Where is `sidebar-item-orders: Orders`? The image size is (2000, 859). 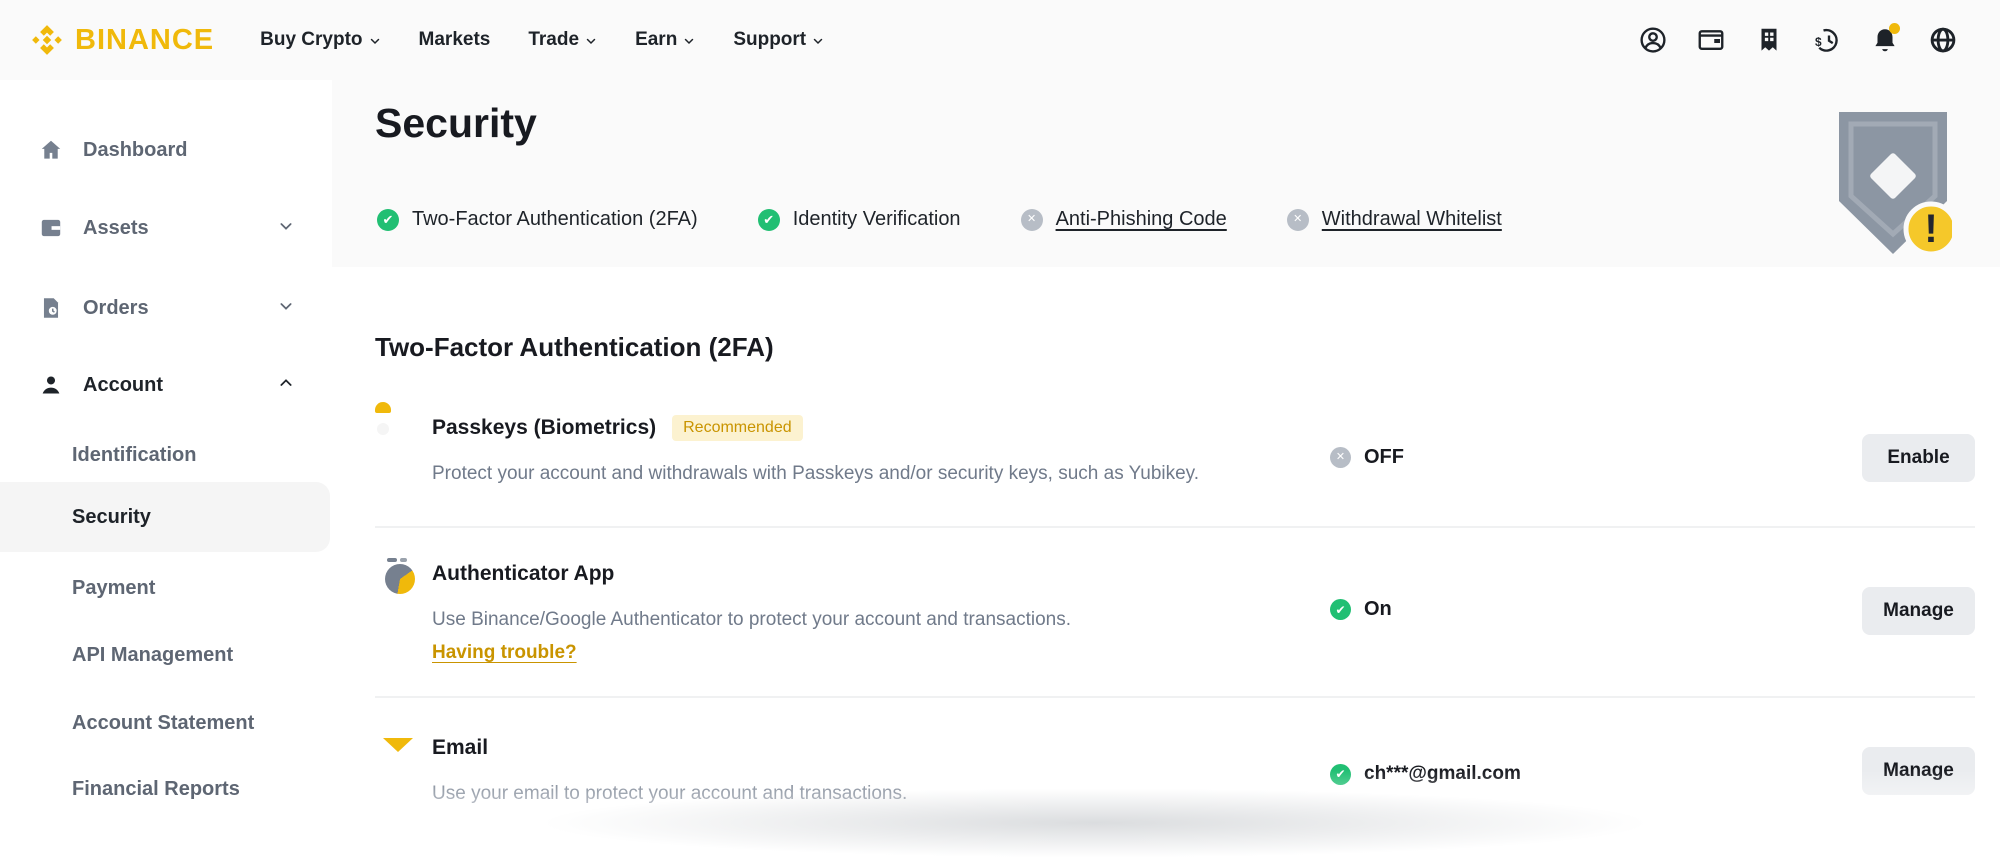
sidebar-item-orders: Orders is located at coordinates (165, 308).